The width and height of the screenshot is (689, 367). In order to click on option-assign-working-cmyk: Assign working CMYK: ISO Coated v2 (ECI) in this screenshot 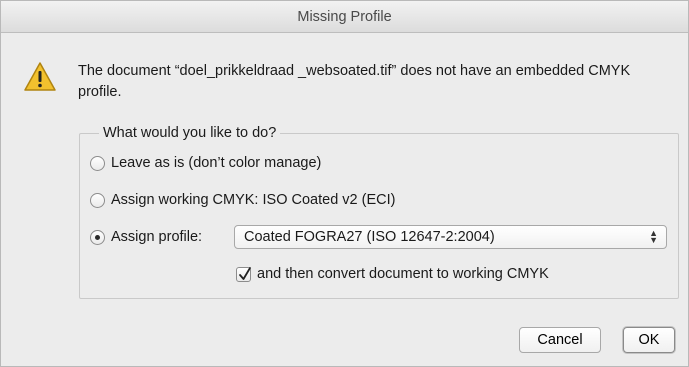, I will do `click(242, 200)`.